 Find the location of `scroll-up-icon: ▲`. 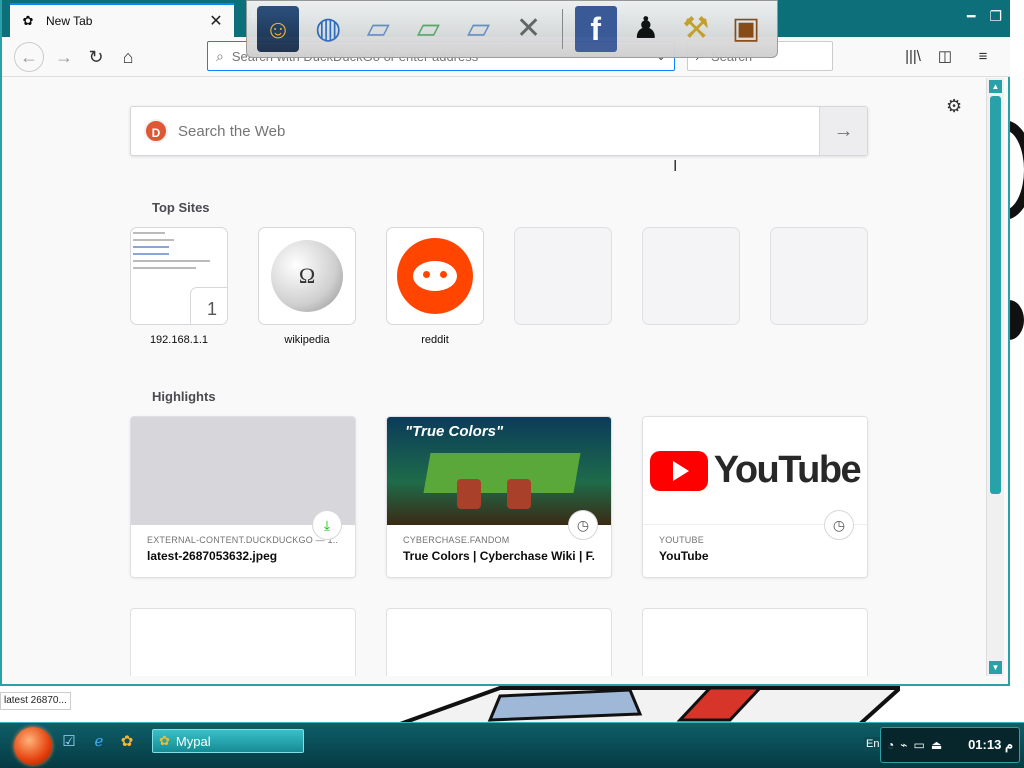

scroll-up-icon: ▲ is located at coordinates (995, 86).